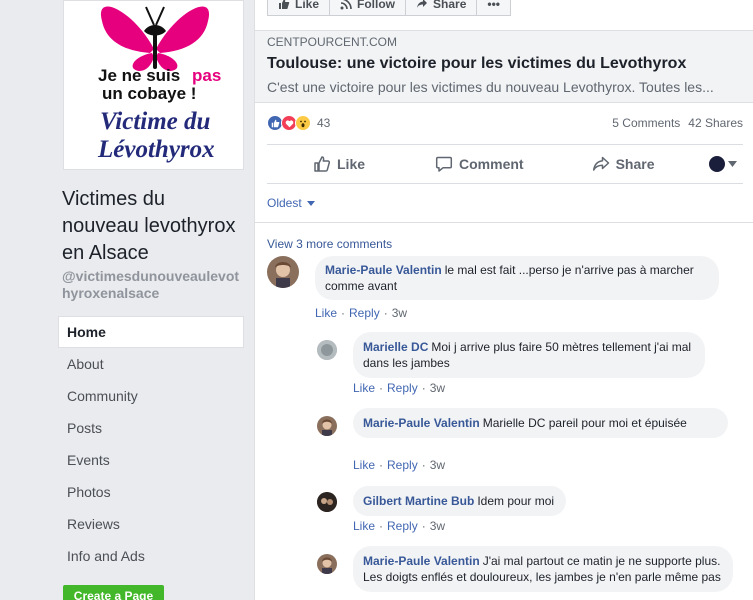 This screenshot has height=600, width=753. Describe the element at coordinates (151, 364) in the screenshot. I see `nav-item-about: About` at that location.